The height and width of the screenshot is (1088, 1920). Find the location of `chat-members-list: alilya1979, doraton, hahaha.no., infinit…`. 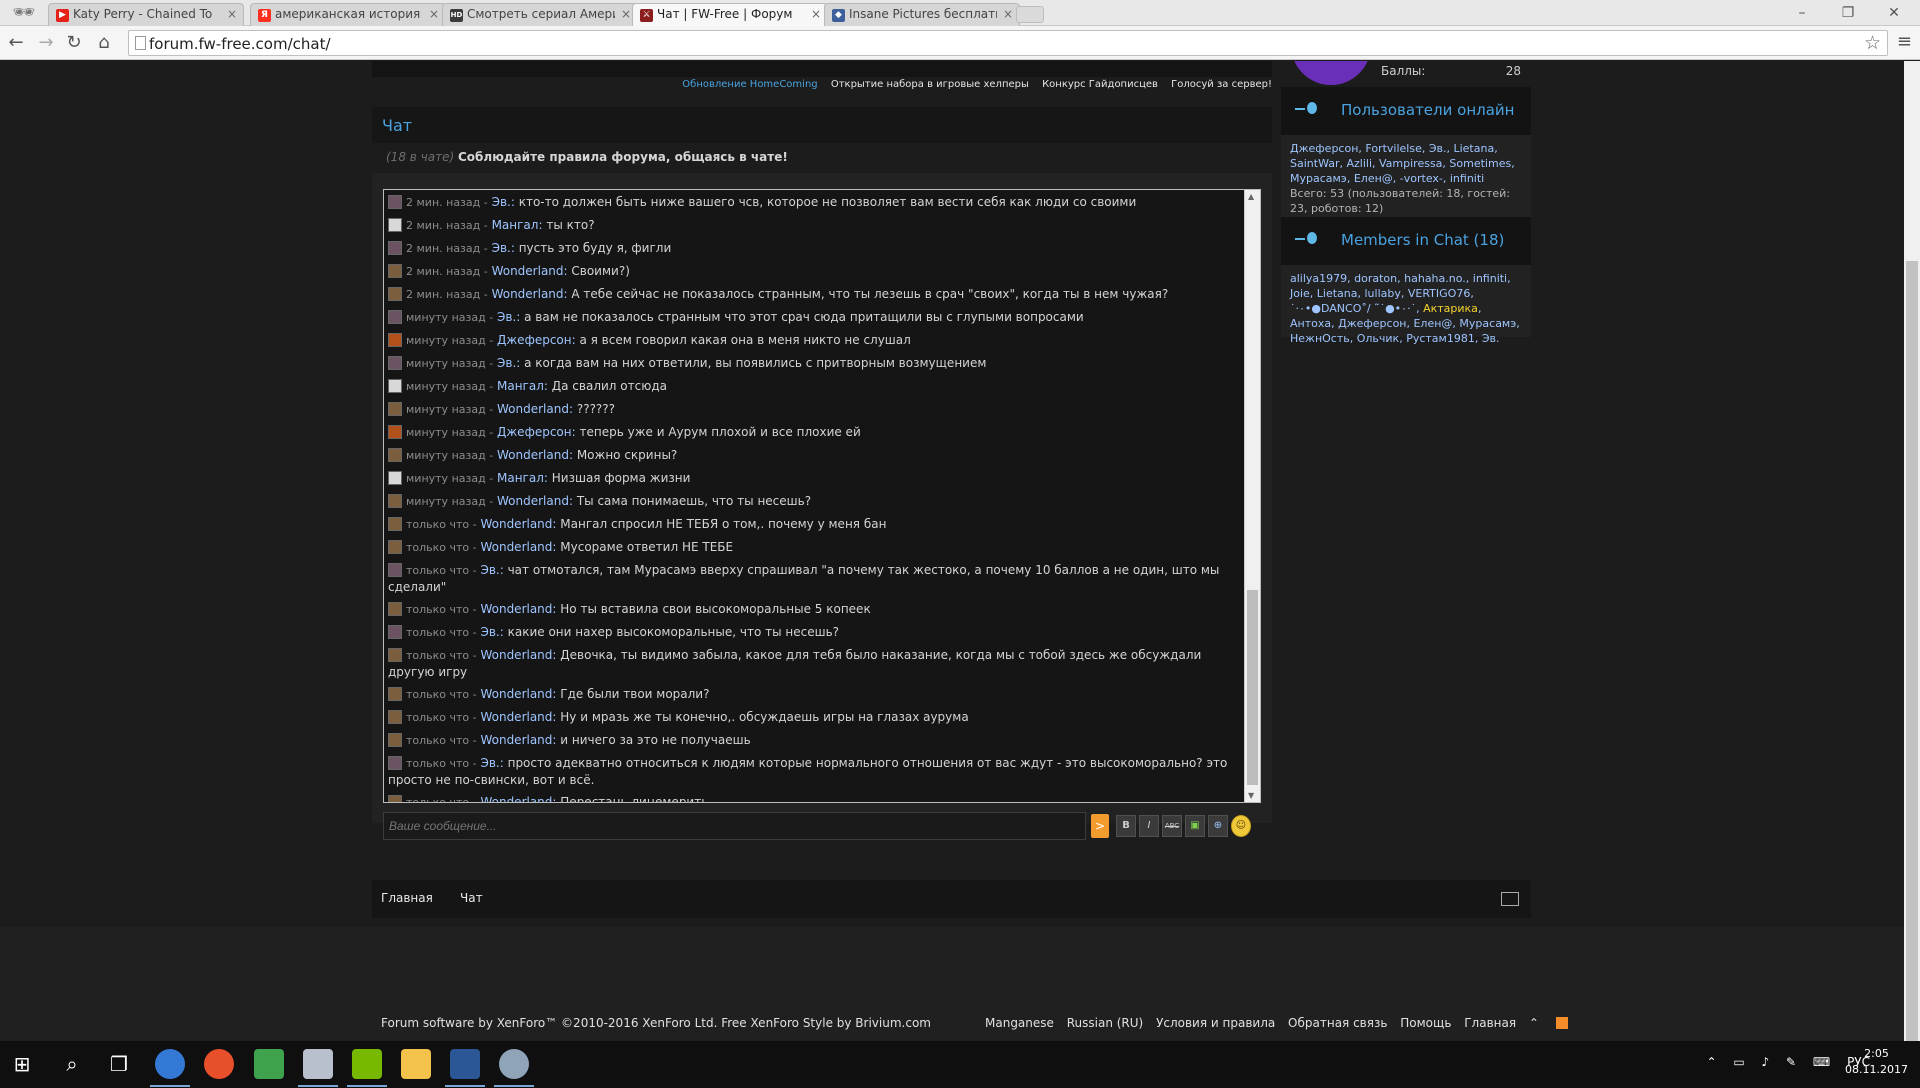

chat-members-list: alilya1979, doraton, hahaha.no., infinit… is located at coordinates (1406, 309).